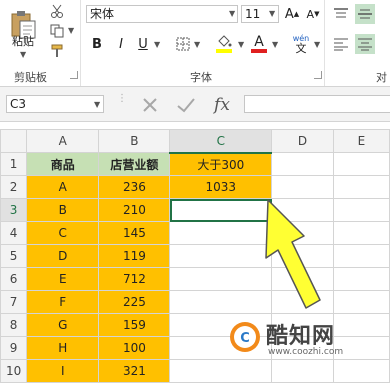  I want to click on cell-d5, so click(302, 256).